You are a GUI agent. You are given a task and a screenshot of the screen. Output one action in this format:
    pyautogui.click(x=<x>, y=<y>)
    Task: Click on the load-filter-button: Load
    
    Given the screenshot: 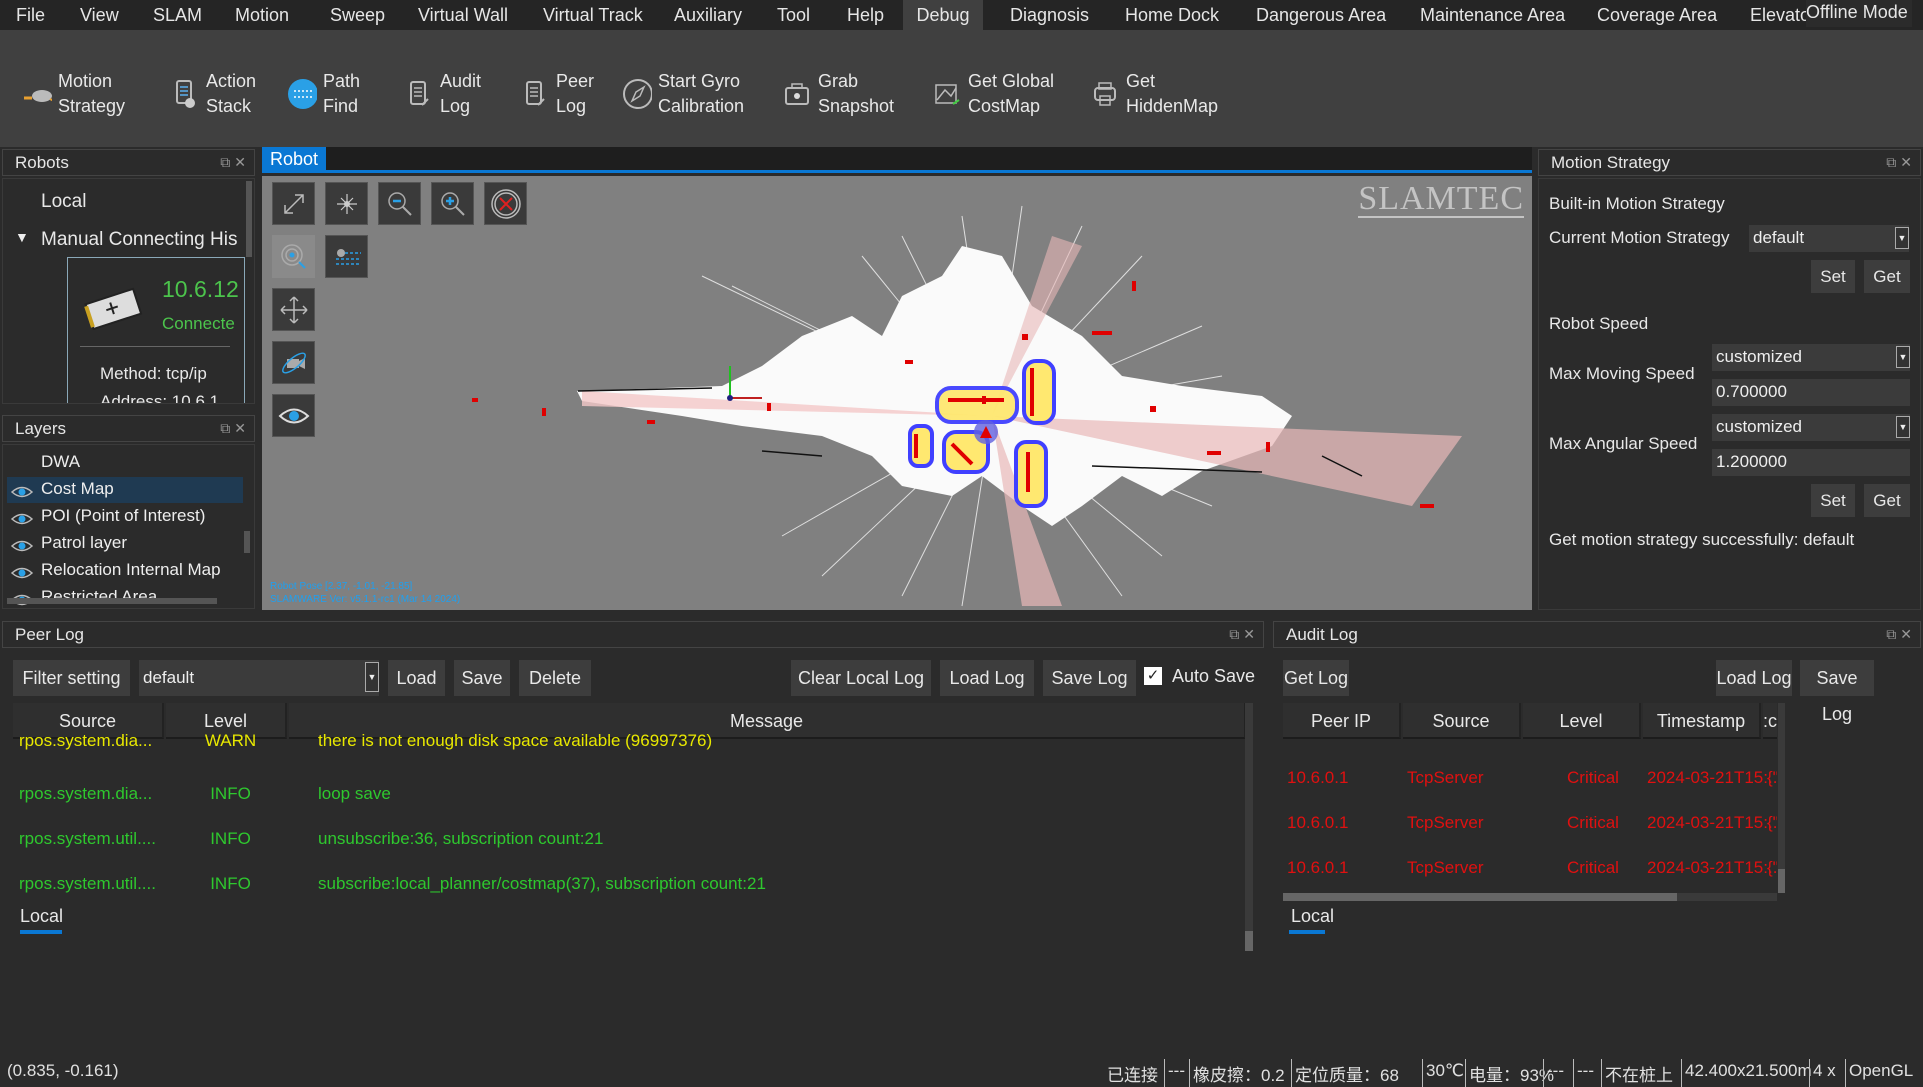 What is the action you would take?
    pyautogui.click(x=416, y=678)
    